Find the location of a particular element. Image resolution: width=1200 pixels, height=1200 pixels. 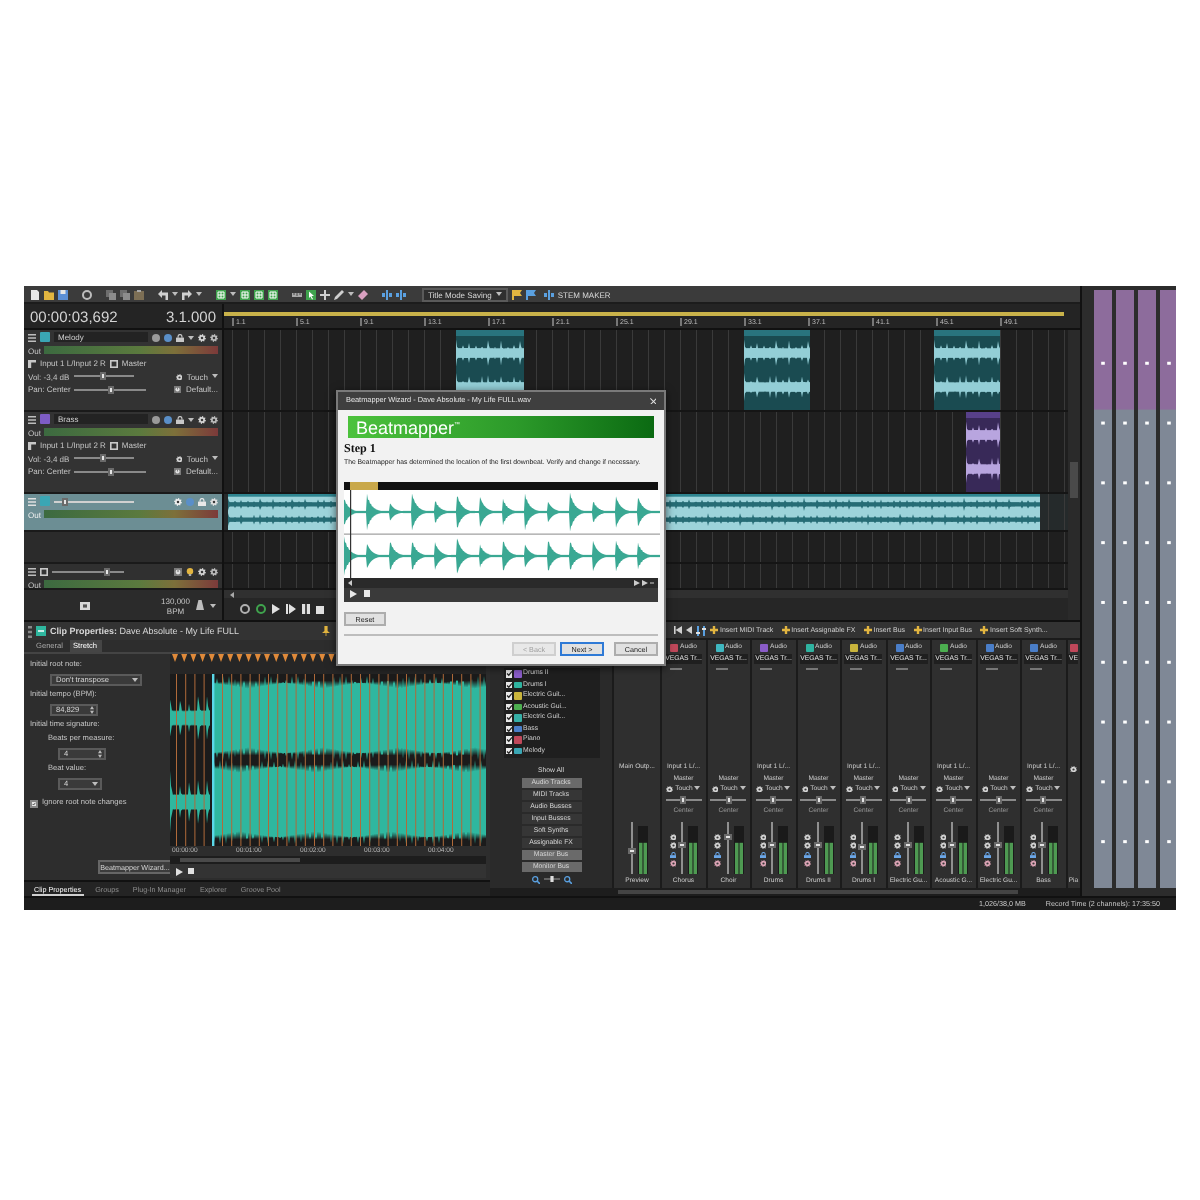

play-icon is located at coordinates (179, 871).